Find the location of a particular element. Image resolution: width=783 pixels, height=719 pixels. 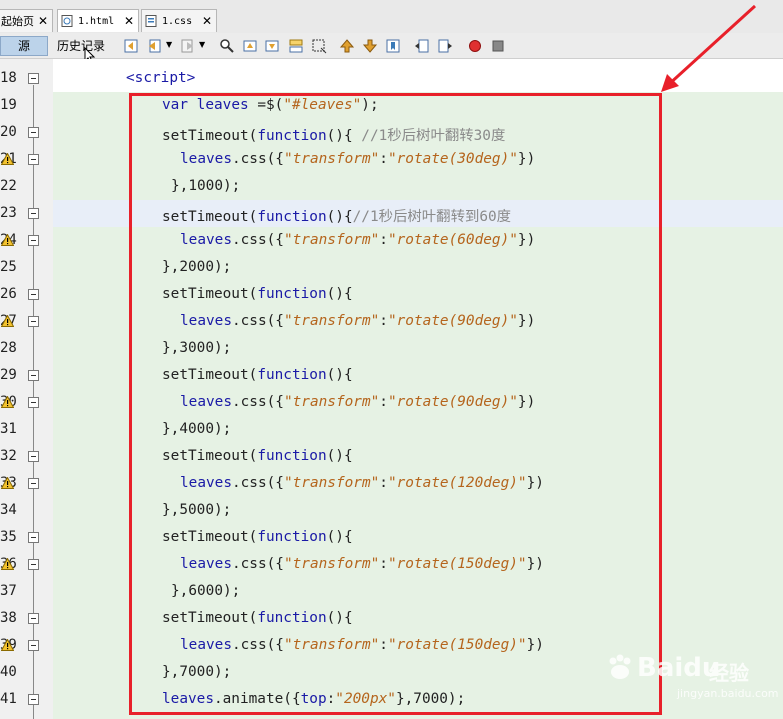

baidu-watermark: Baidu 经验 jingyan.baidu.com is located at coordinates (692, 679).